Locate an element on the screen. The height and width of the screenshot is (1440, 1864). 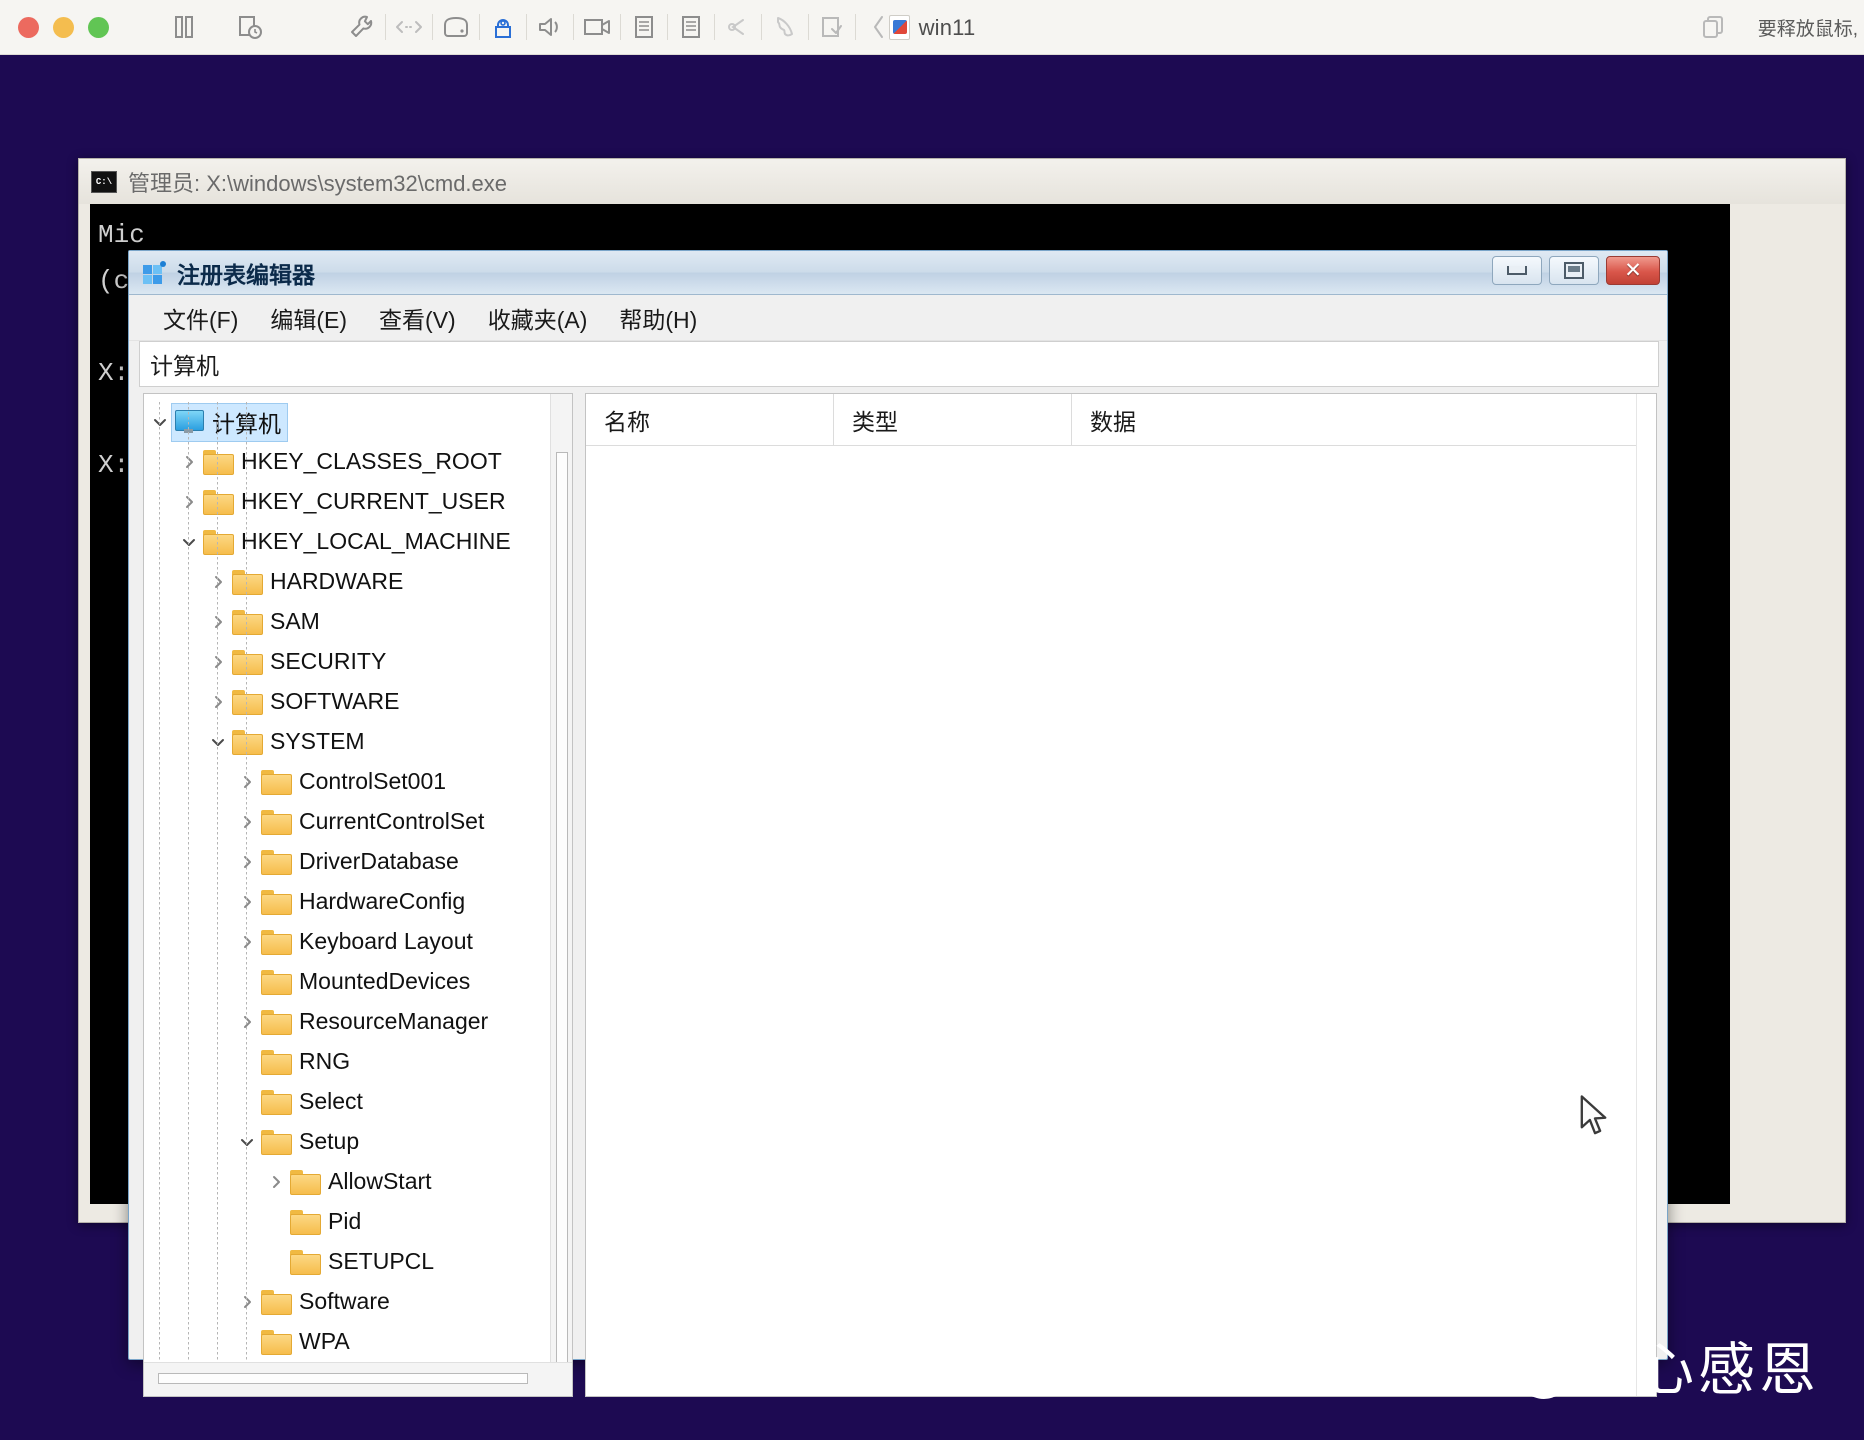
close-button: ✕ is located at coordinates (1633, 270).